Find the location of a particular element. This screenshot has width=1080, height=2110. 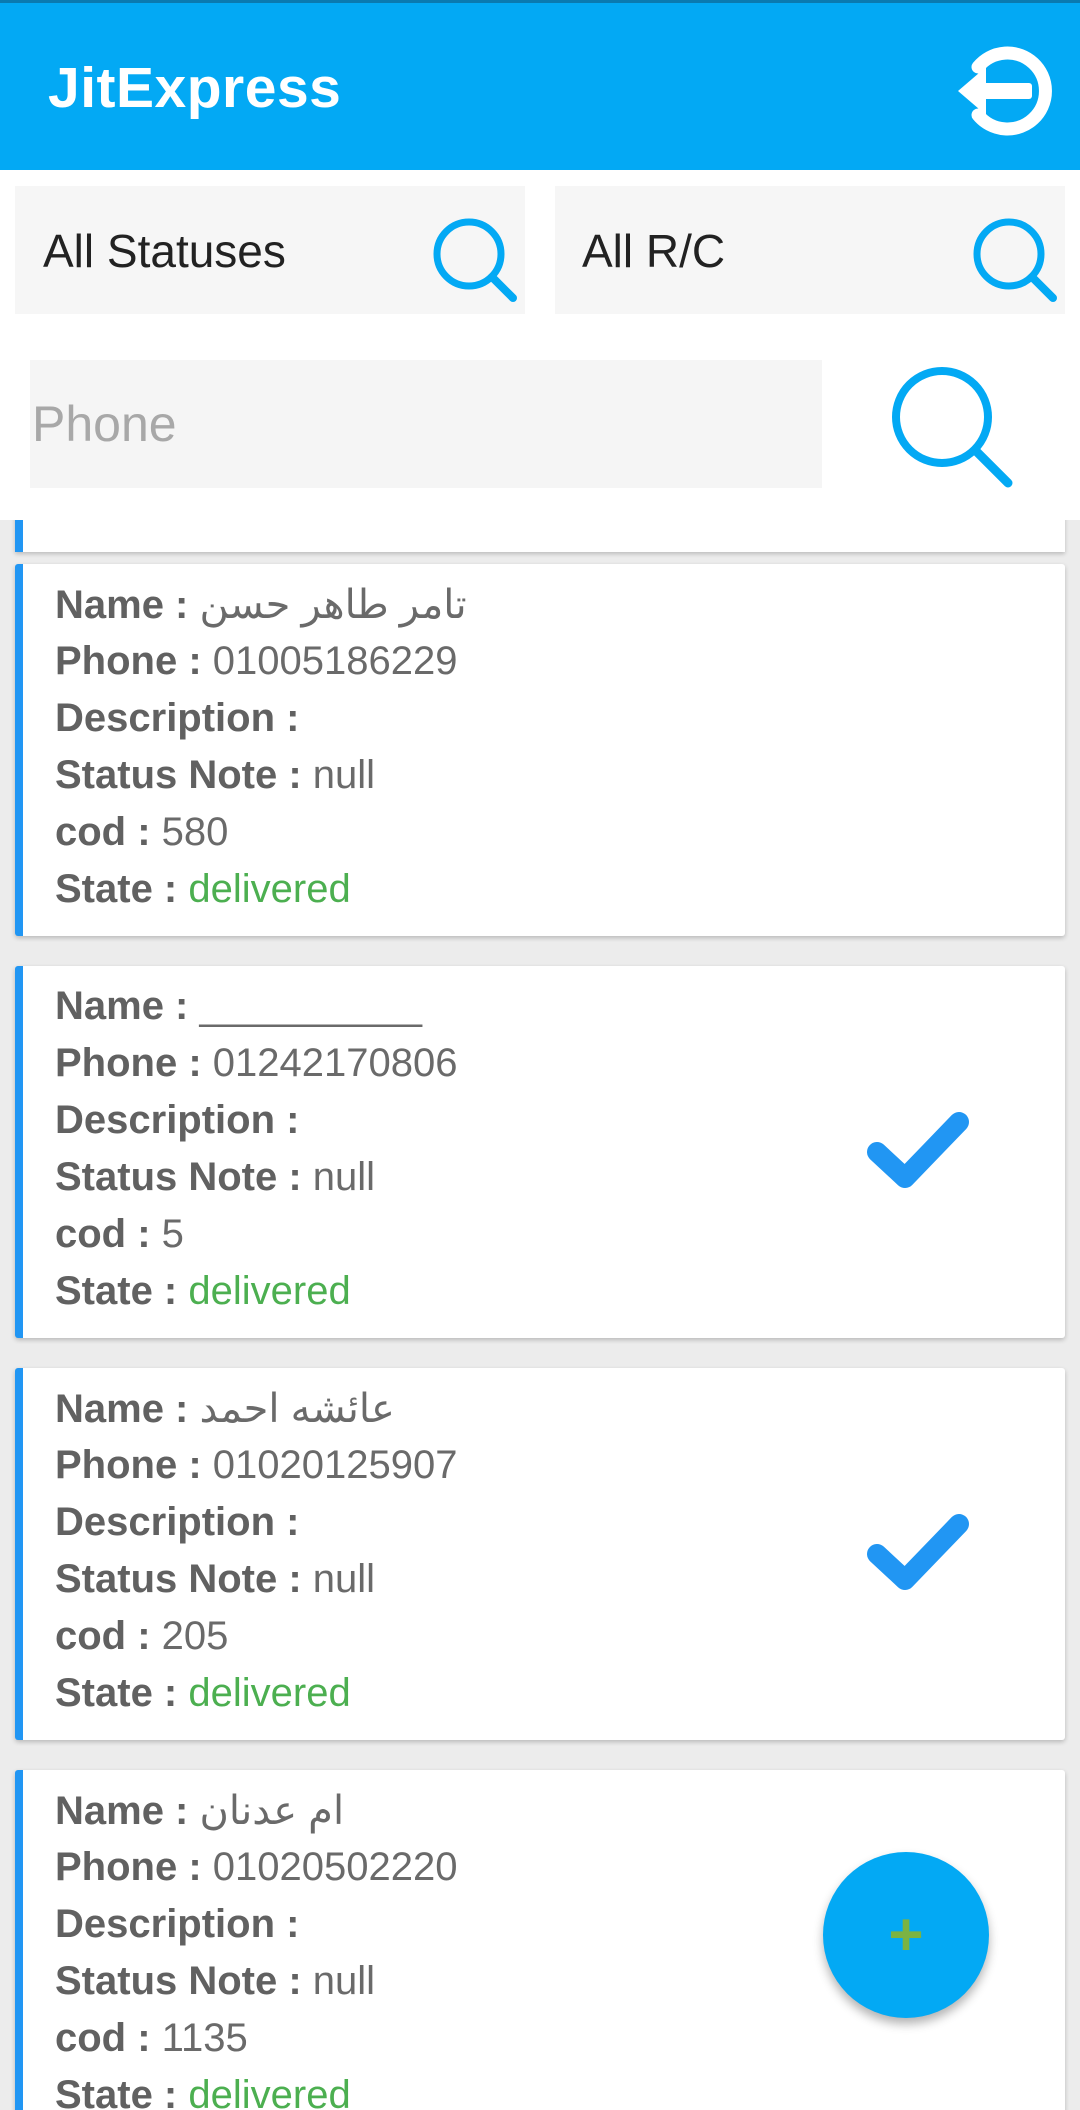

order-phone-row: Phone : 01020125907 is located at coordinates (256, 1465).